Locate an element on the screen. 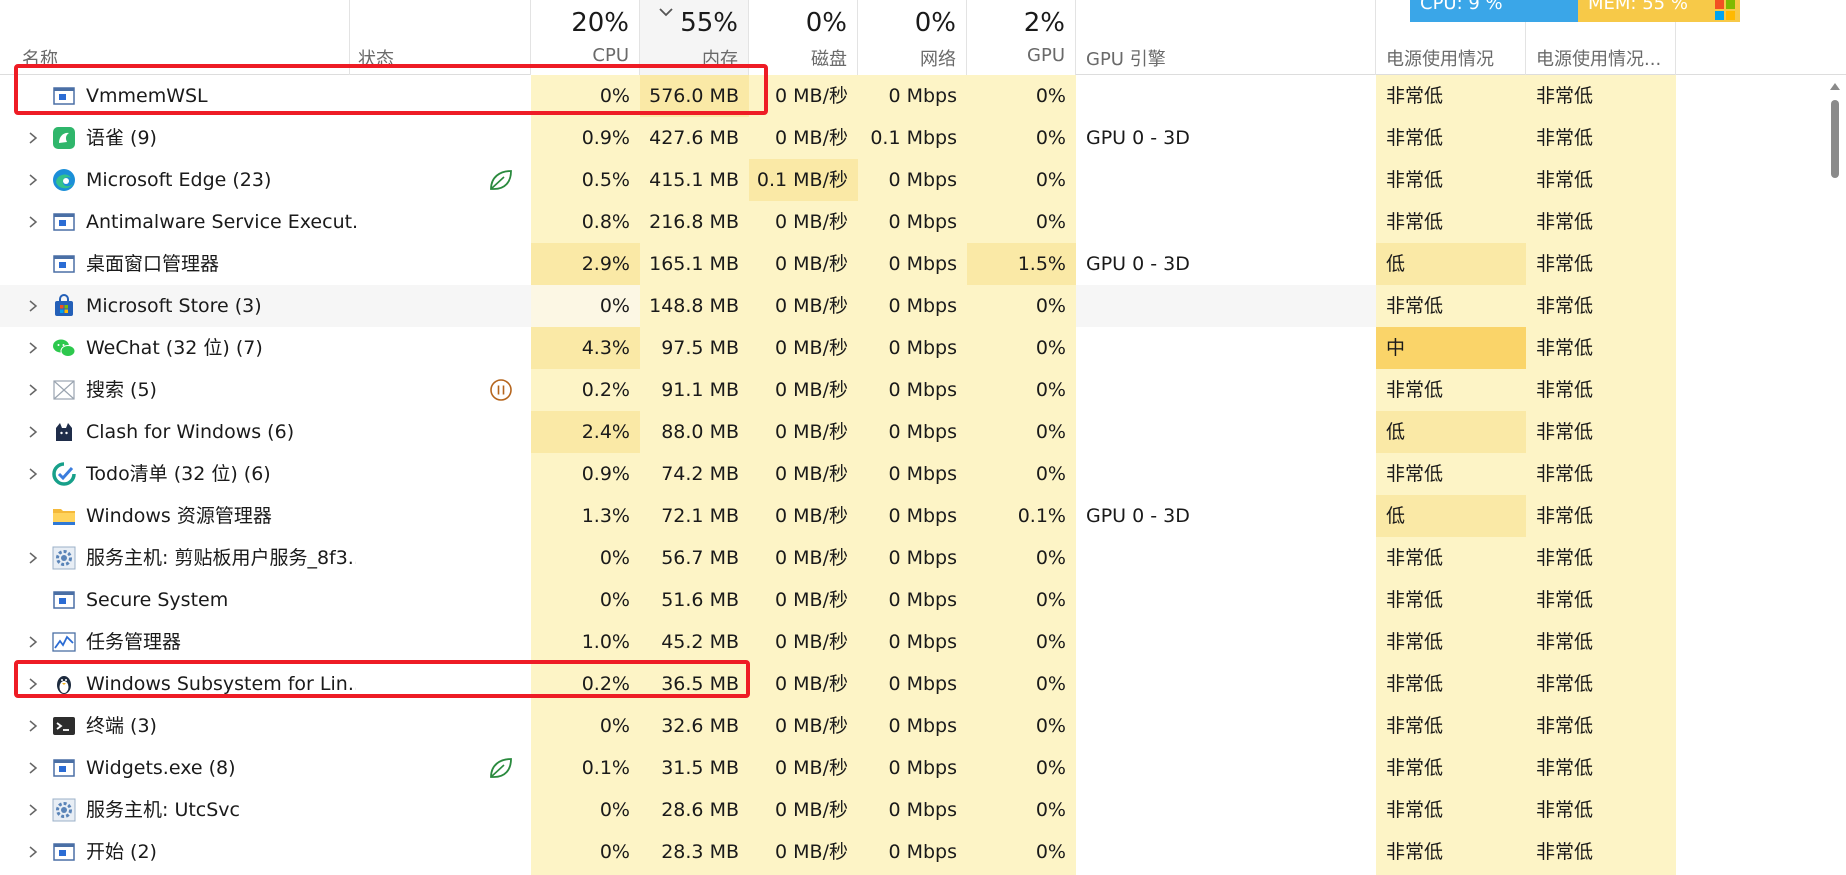  cpu-total-percent: 20% is located at coordinates (600, 23).